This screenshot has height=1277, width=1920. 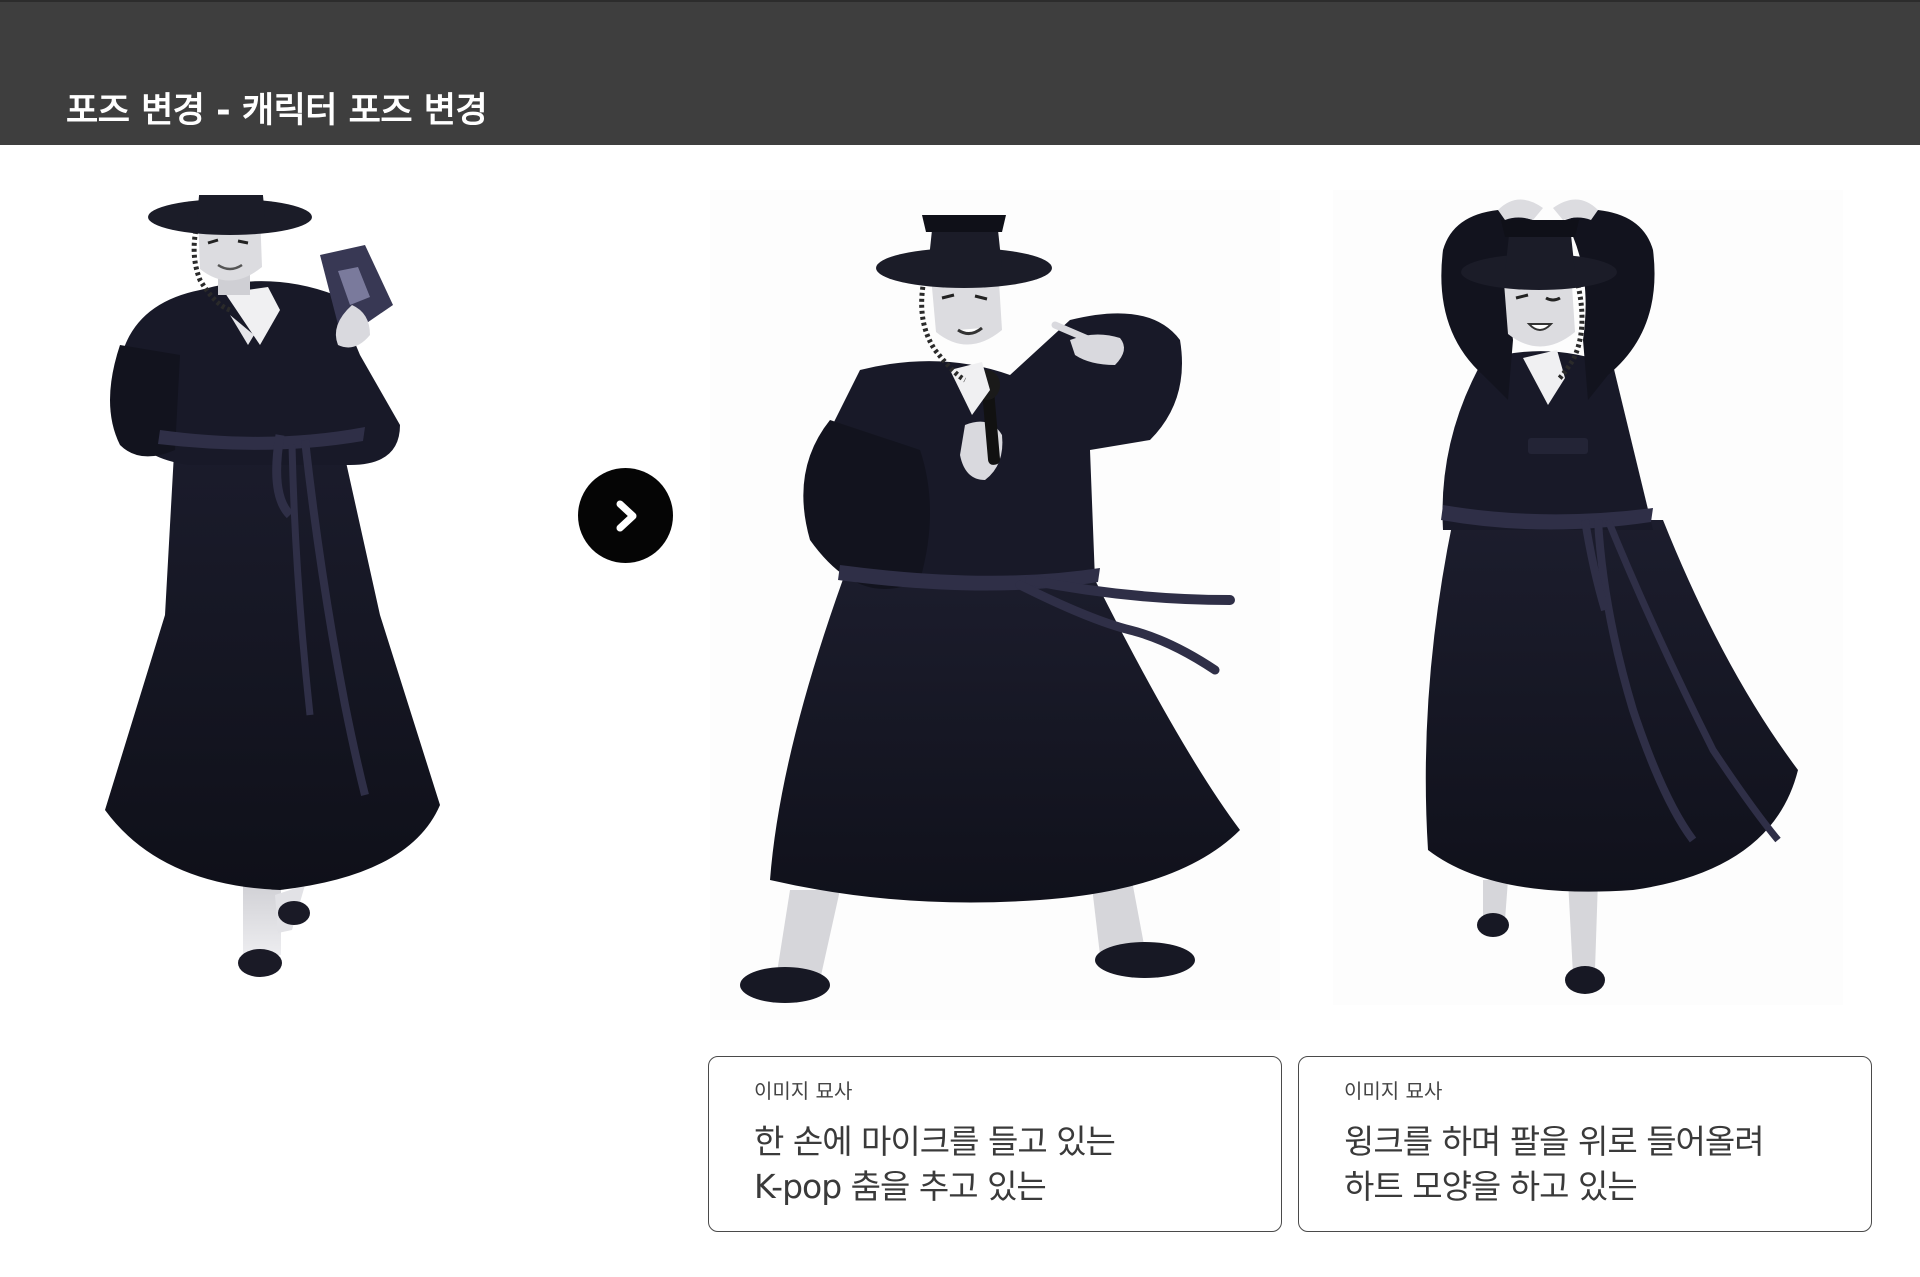 What do you see at coordinates (1491, 1186) in the screenshot?
I see `description-line: 하트 모양을 하고 있는` at bounding box center [1491, 1186].